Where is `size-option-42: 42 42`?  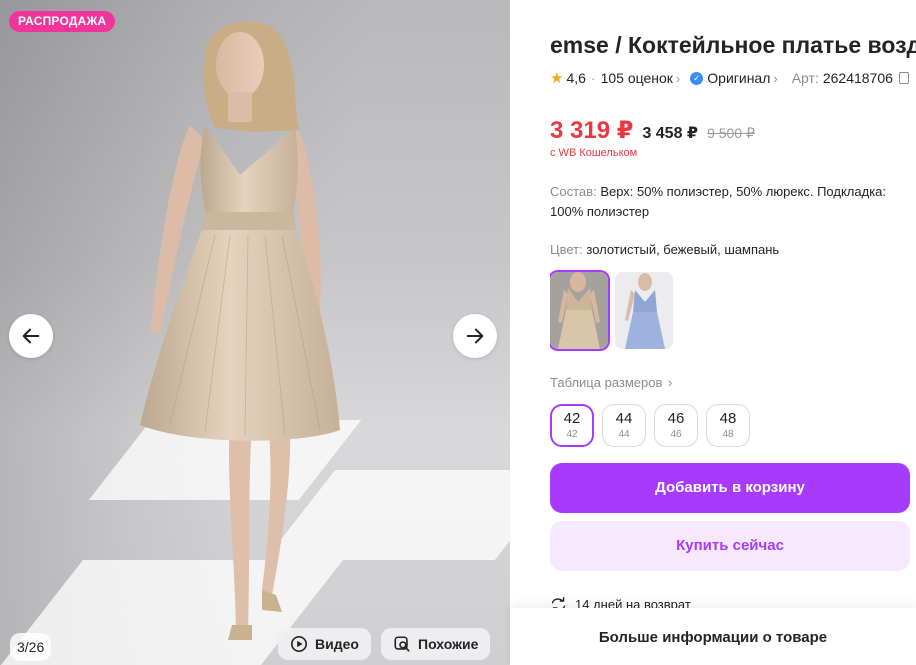 size-option-42: 42 42 is located at coordinates (572, 425).